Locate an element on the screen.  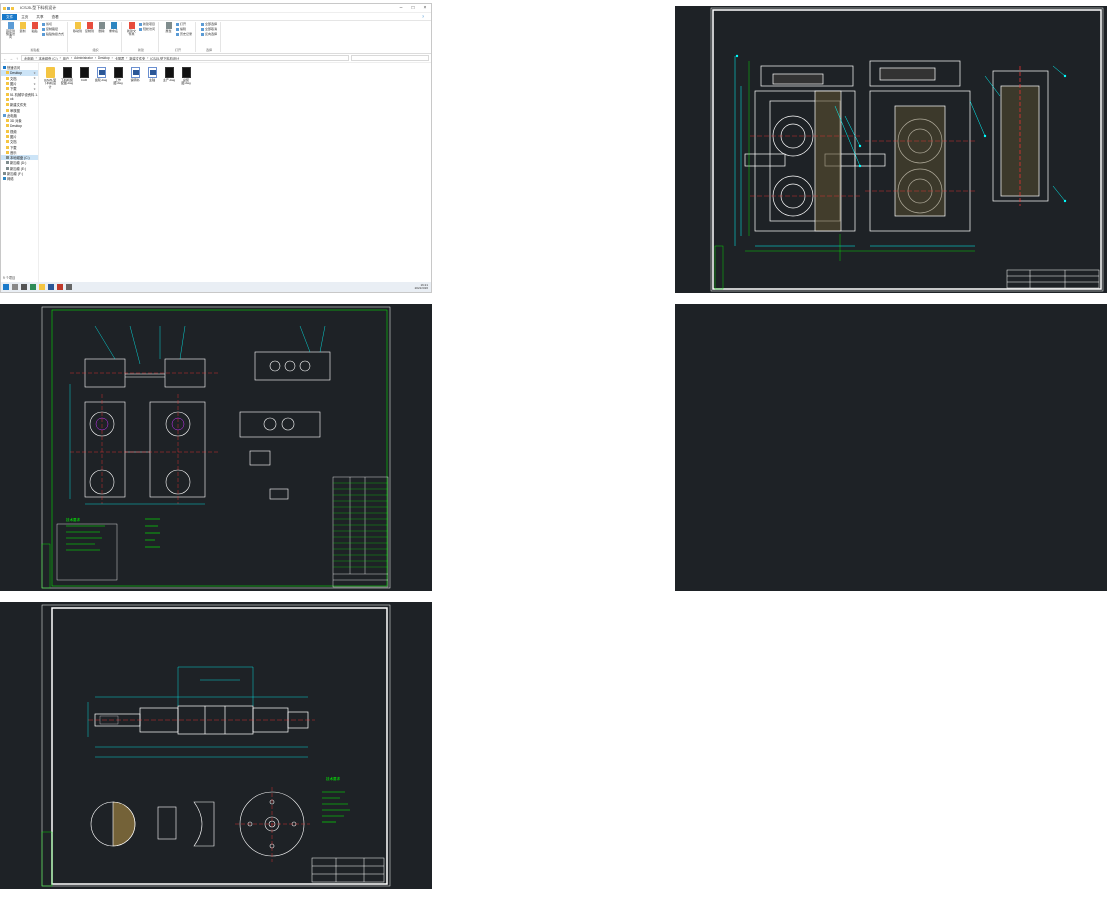
ribbon-button: 属性 is located at coordinates (168, 35).